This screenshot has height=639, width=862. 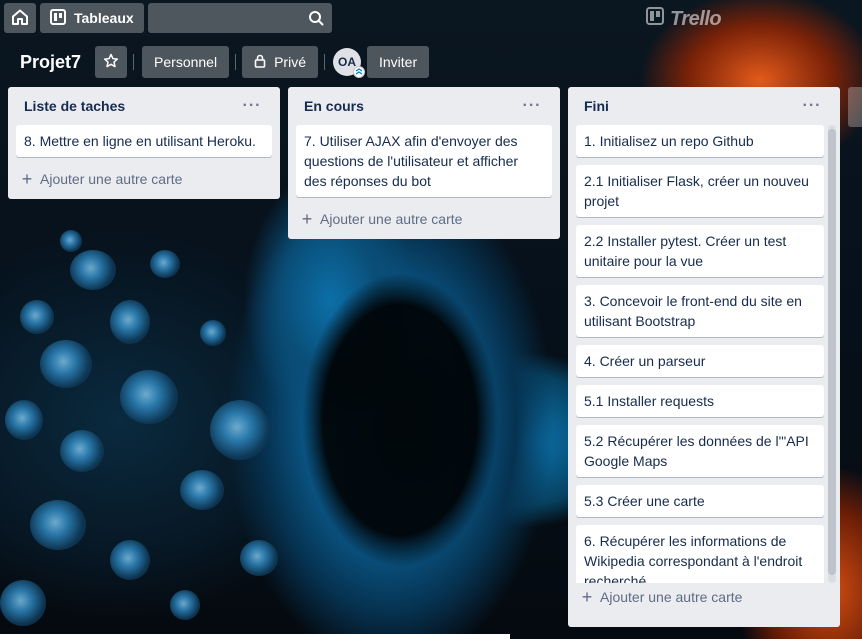 I want to click on card: 4. Créer un parseur, so click(x=700, y=361).